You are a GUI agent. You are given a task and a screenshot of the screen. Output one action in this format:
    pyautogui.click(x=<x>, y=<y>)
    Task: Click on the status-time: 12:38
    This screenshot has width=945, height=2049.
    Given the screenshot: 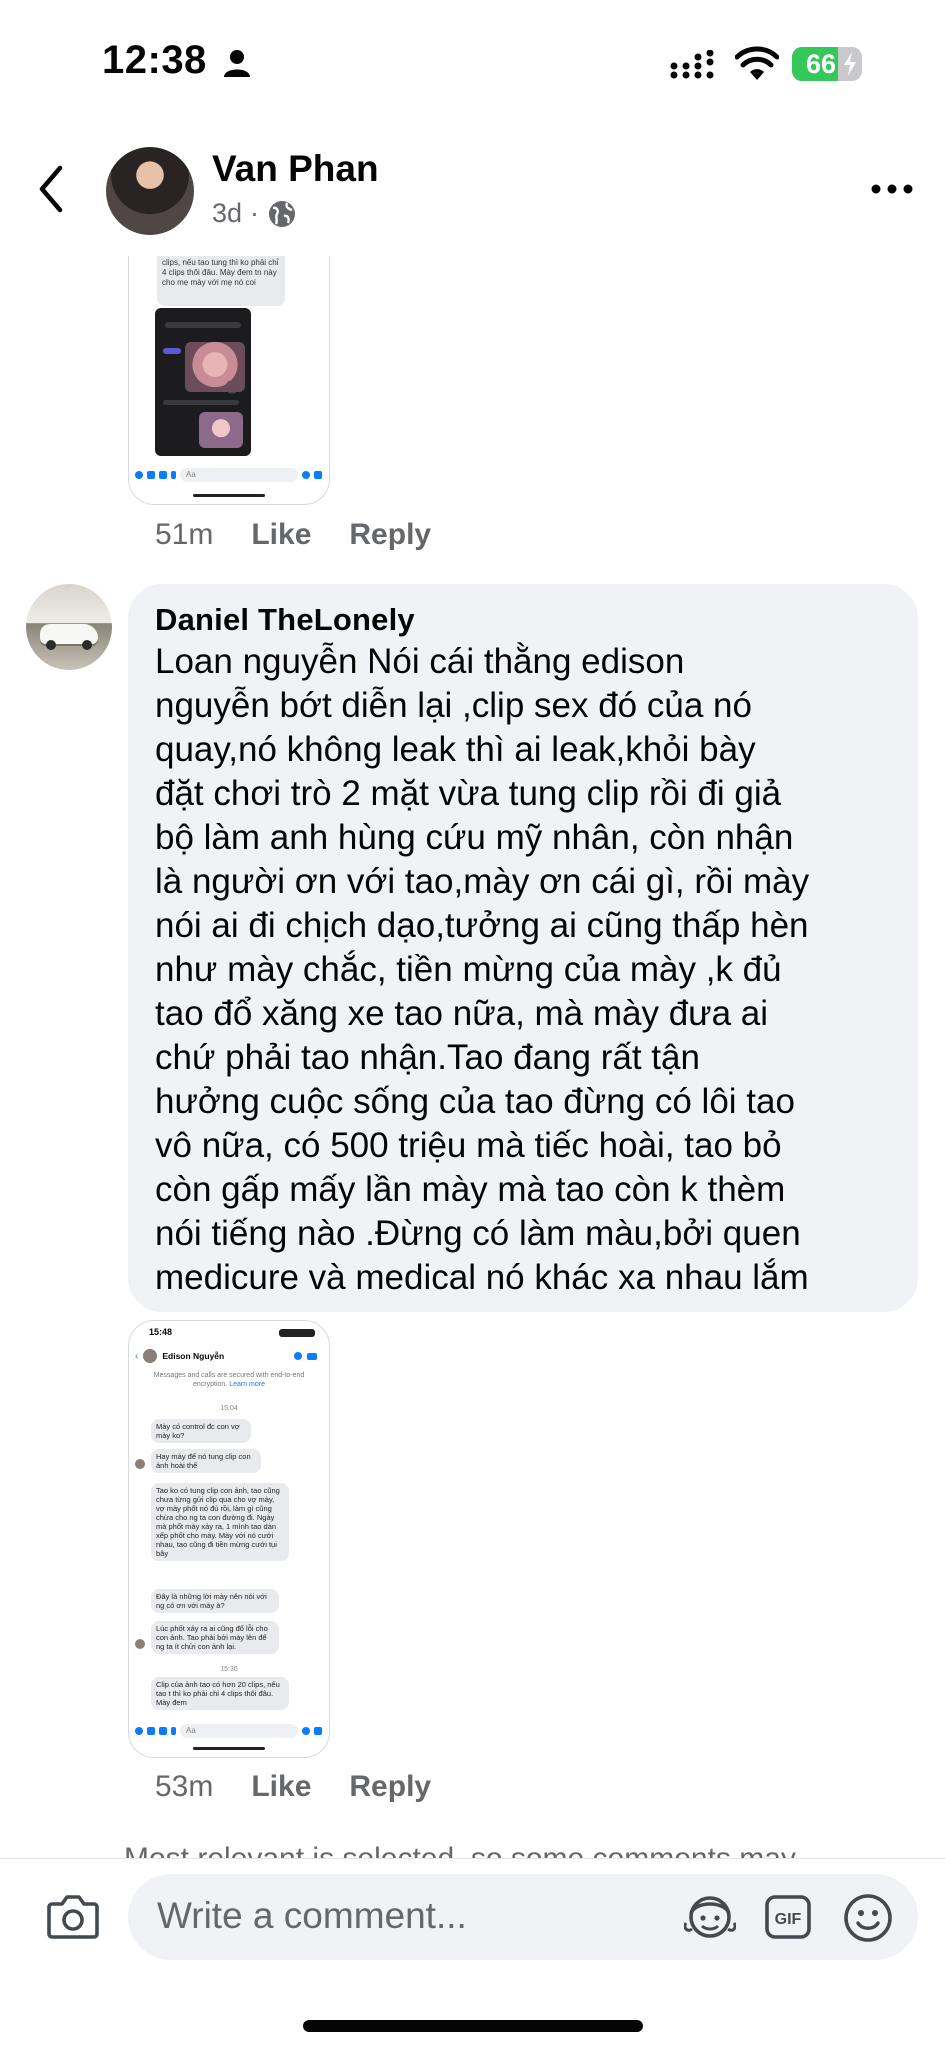 What is the action you would take?
    pyautogui.click(x=154, y=60)
    